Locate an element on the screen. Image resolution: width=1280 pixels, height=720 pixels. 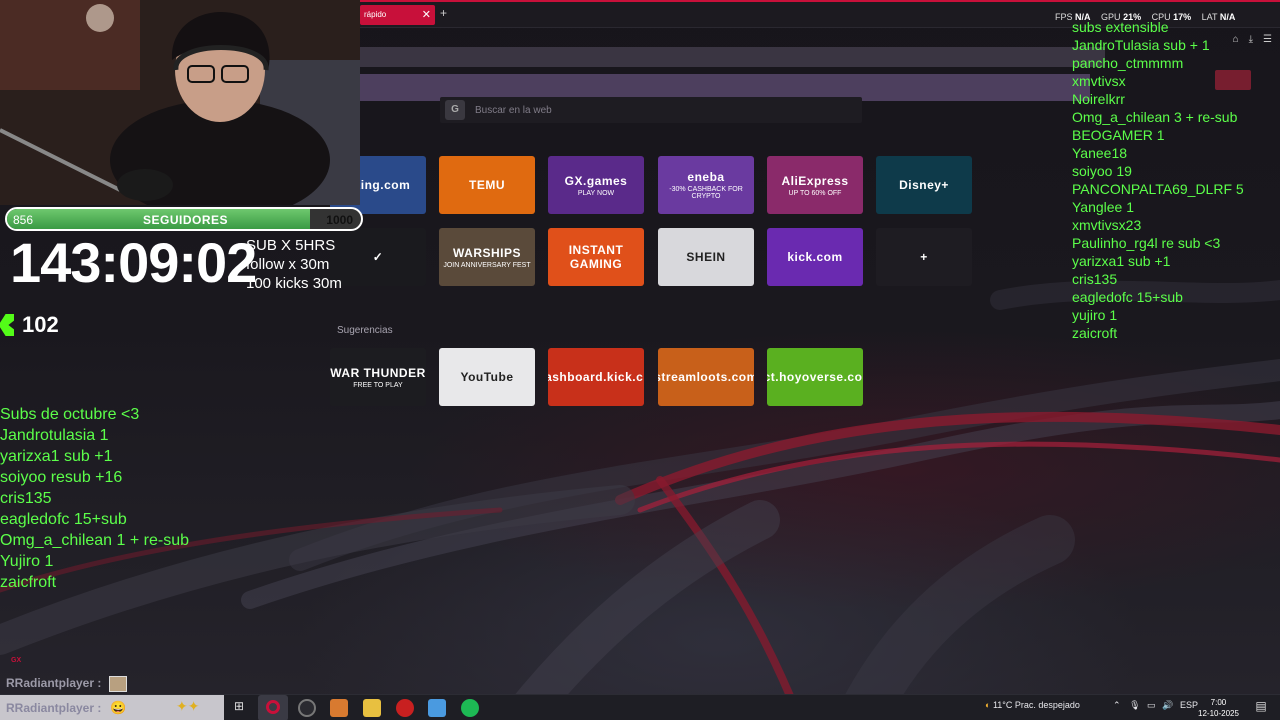
tile-label: ✓ is located at coordinates (378, 257).